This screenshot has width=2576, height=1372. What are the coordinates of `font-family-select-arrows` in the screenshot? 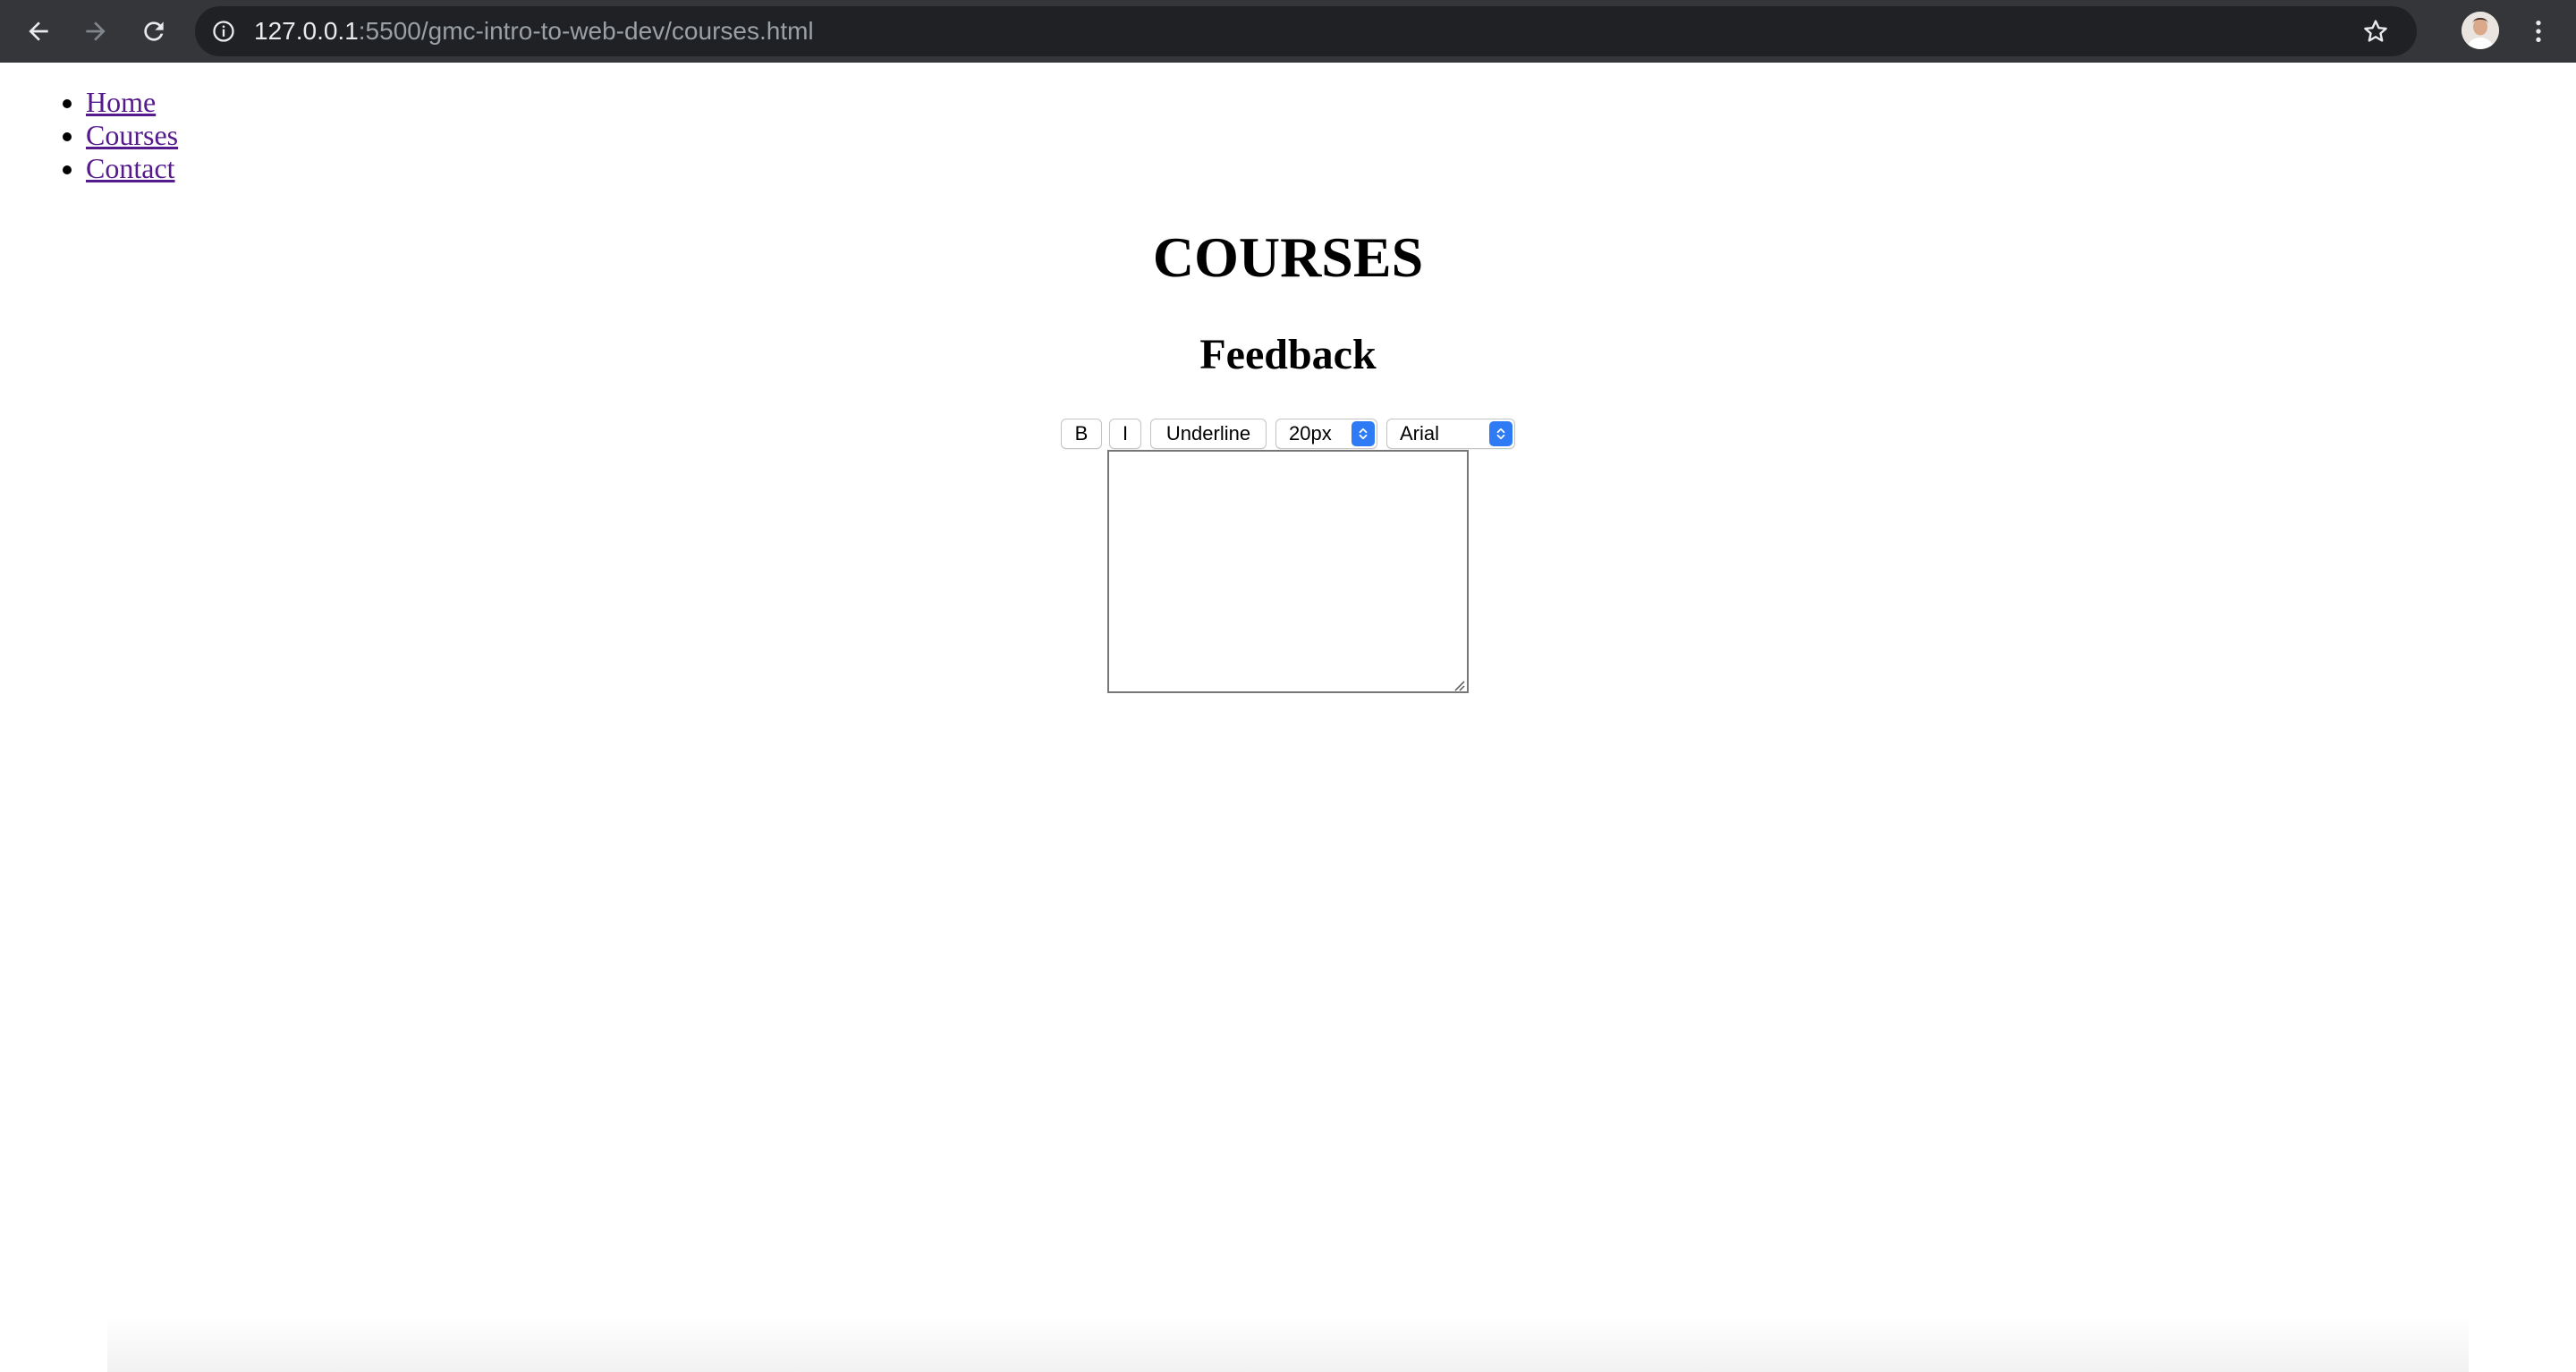 It's located at (1501, 434).